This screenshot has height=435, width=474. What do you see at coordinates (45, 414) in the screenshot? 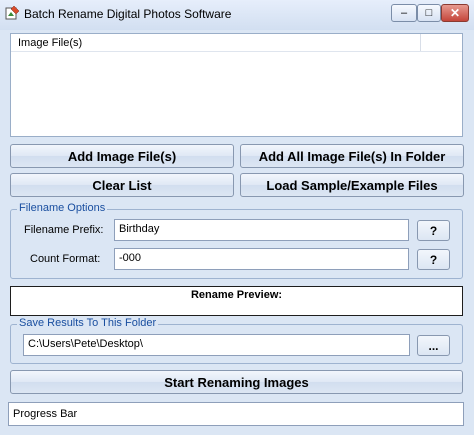
I see `progress-bar-label: Progress Bar` at bounding box center [45, 414].